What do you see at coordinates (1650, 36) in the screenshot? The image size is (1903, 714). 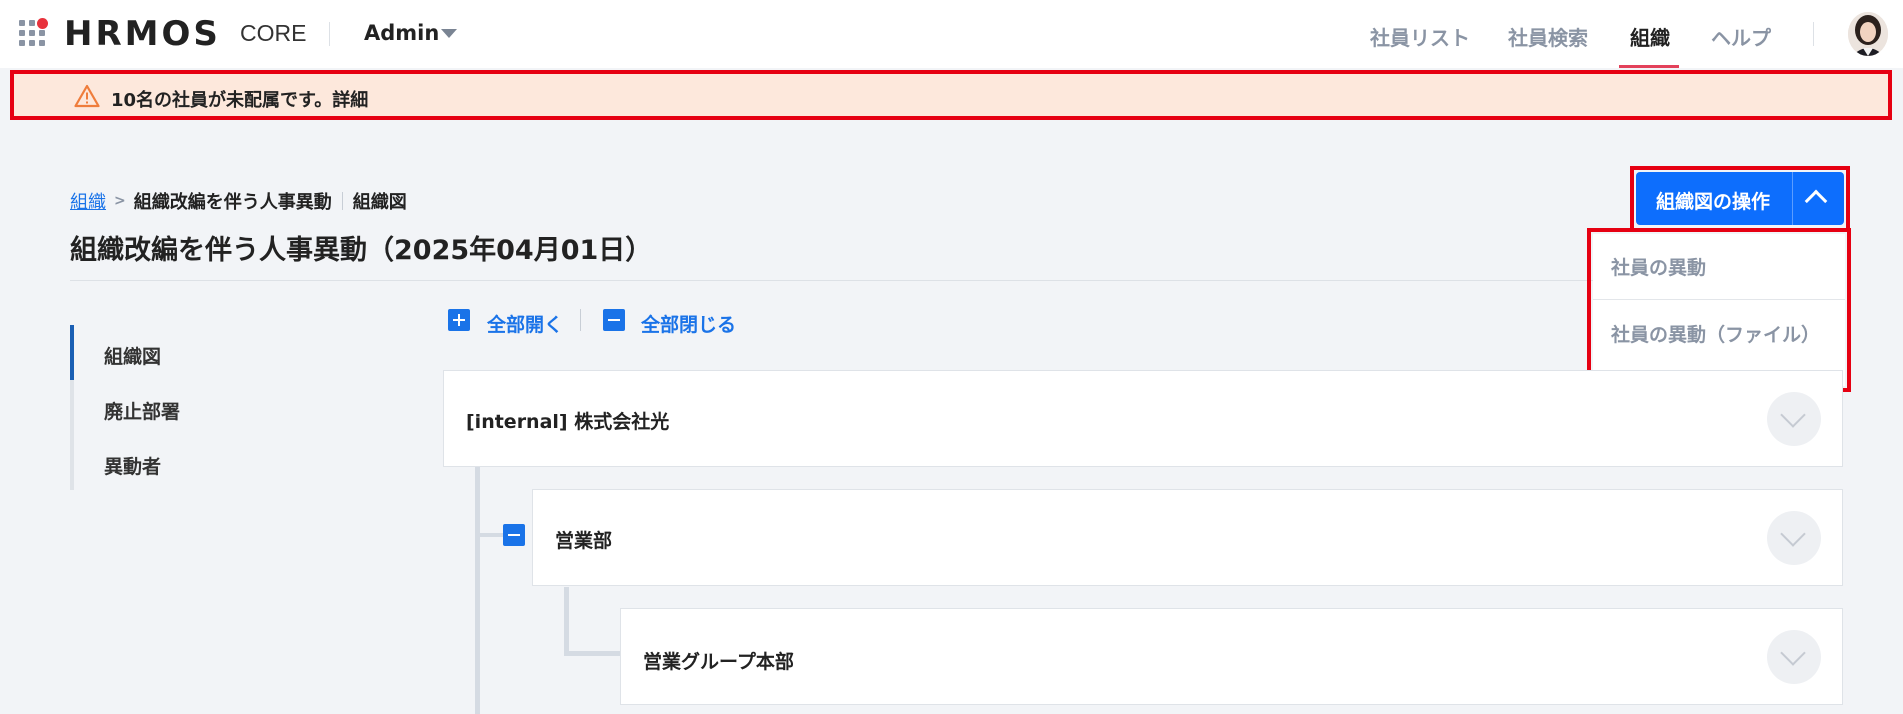 I see `nav-organization: 組織` at bounding box center [1650, 36].